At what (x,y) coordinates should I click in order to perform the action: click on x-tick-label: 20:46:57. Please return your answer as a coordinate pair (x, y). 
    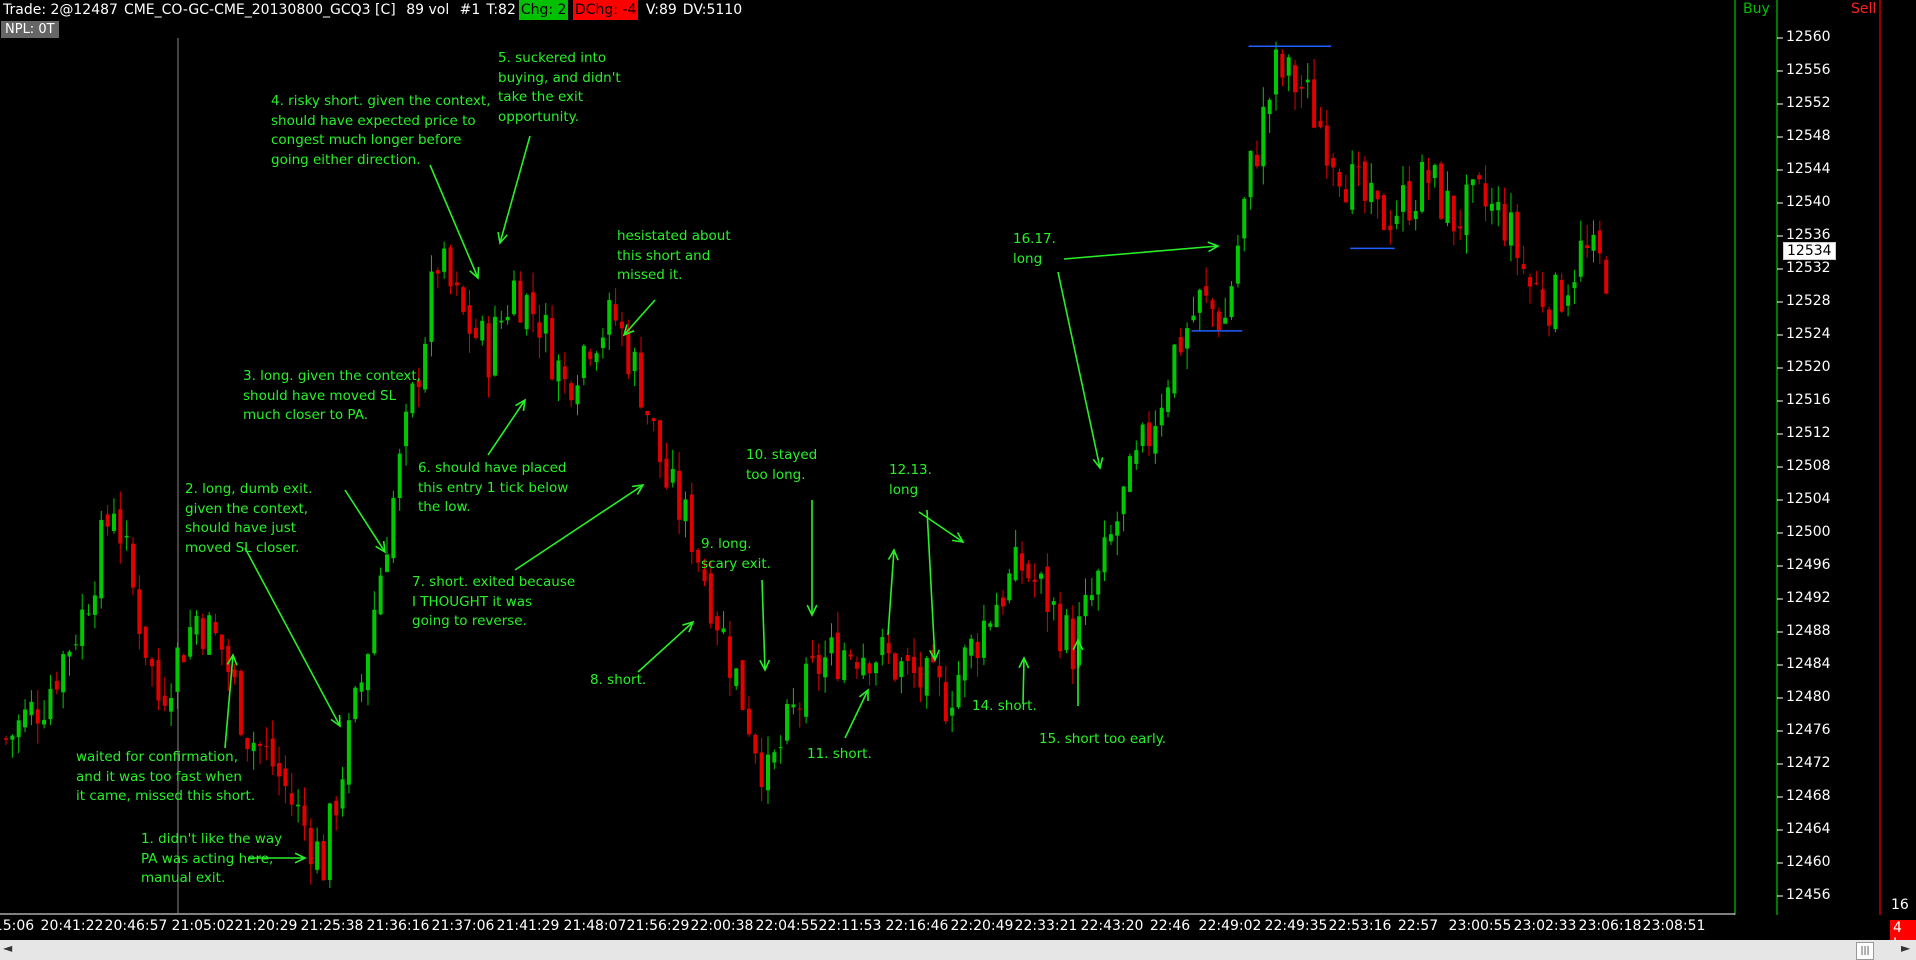
    Looking at the image, I should click on (136, 926).